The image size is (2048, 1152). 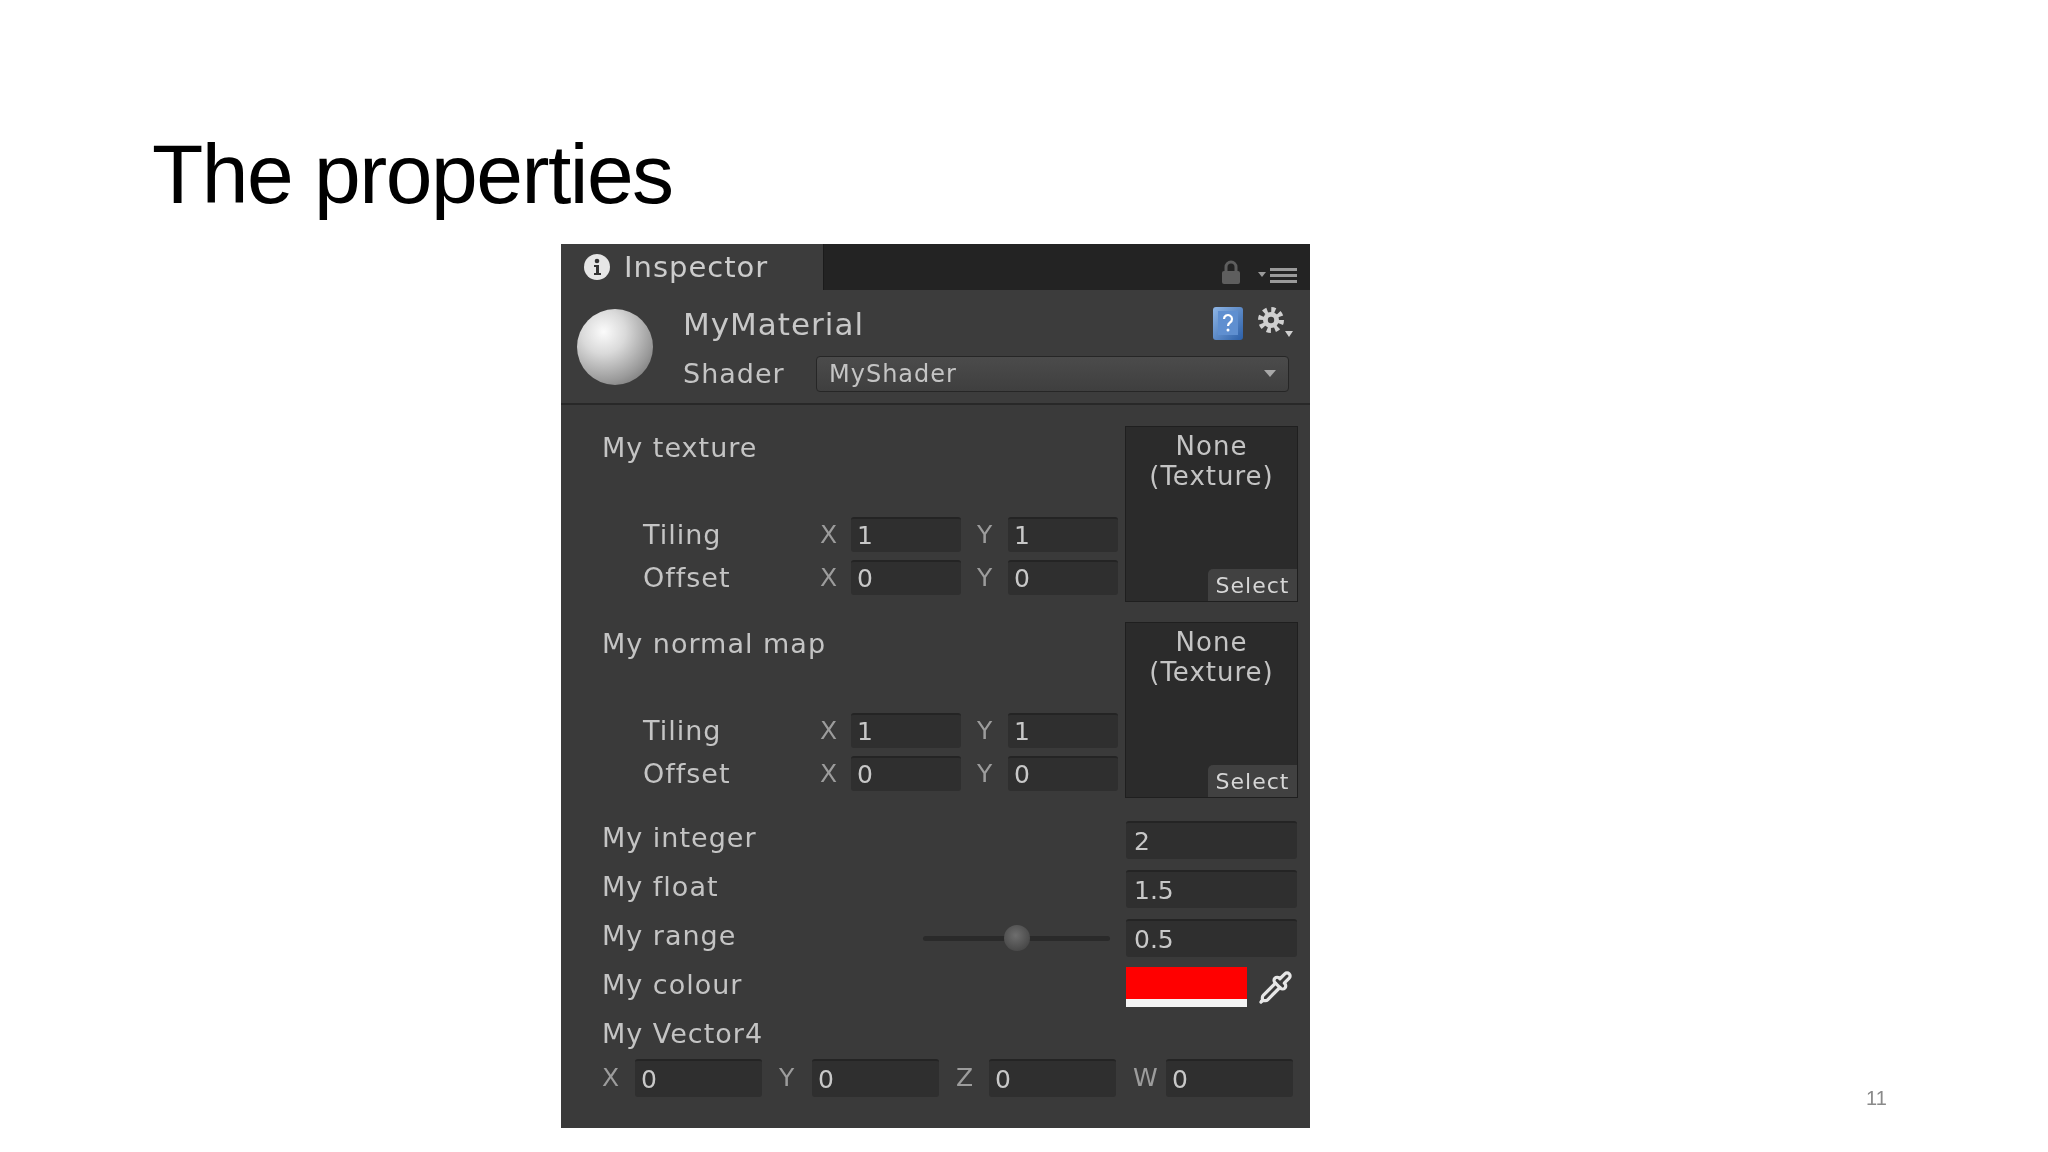 What do you see at coordinates (1876, 1098) in the screenshot?
I see `page-number: 11` at bounding box center [1876, 1098].